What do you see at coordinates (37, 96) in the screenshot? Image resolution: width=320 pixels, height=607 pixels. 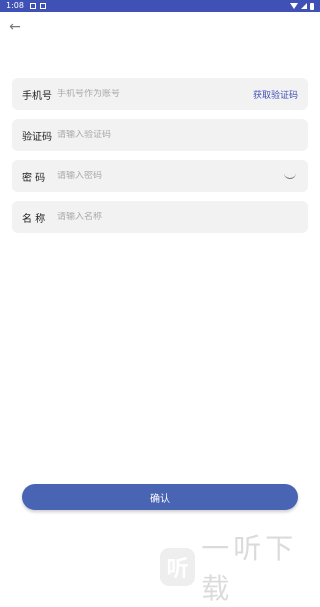 I see `phone-label: 手机号` at bounding box center [37, 96].